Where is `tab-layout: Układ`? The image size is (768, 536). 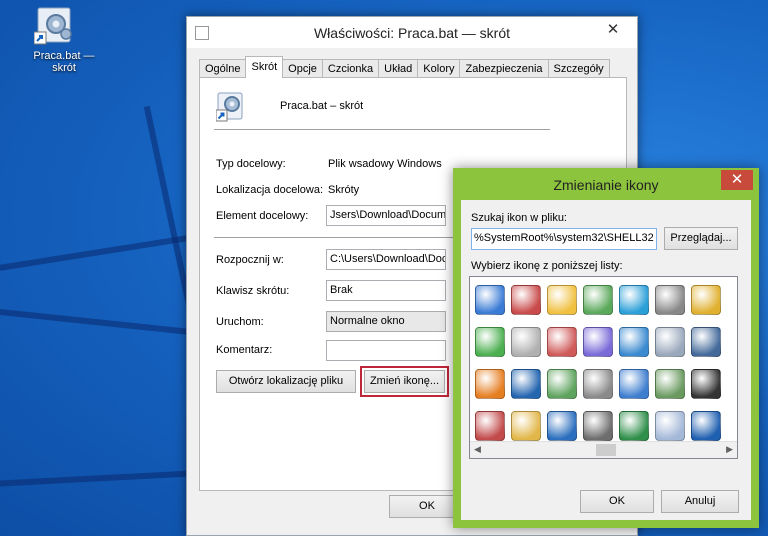 tab-layout: Układ is located at coordinates (398, 68).